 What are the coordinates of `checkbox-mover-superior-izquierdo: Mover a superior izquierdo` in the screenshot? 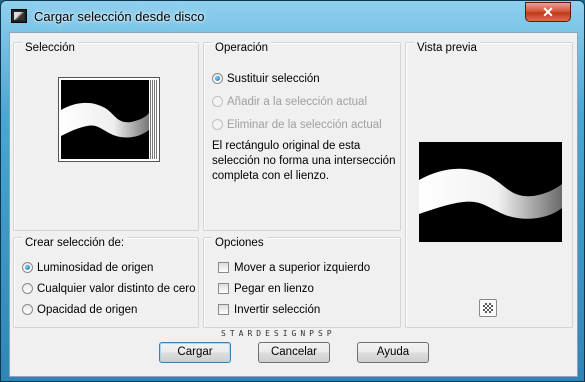 It's located at (294, 271).